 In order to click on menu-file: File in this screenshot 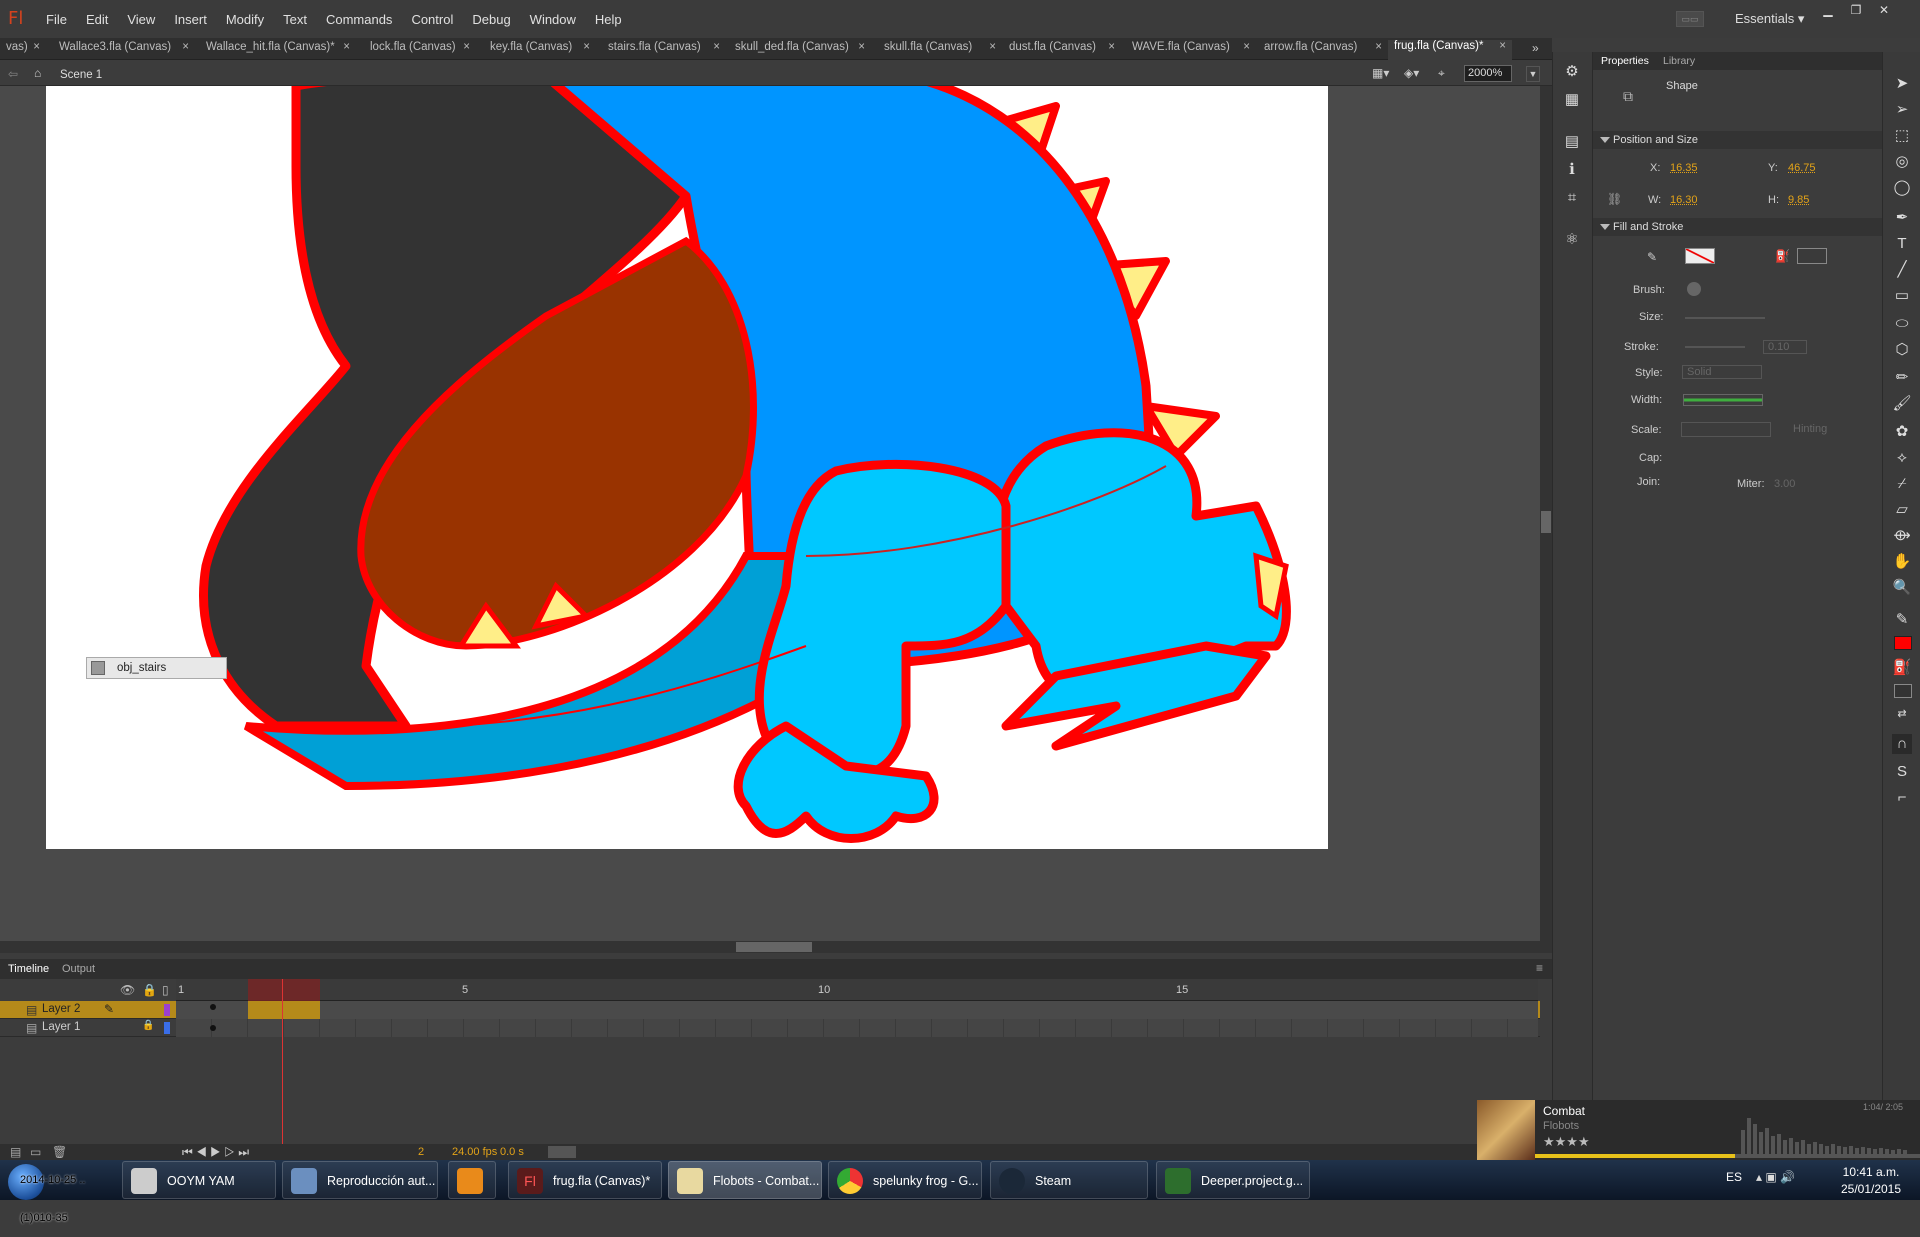, I will do `click(56, 19)`.